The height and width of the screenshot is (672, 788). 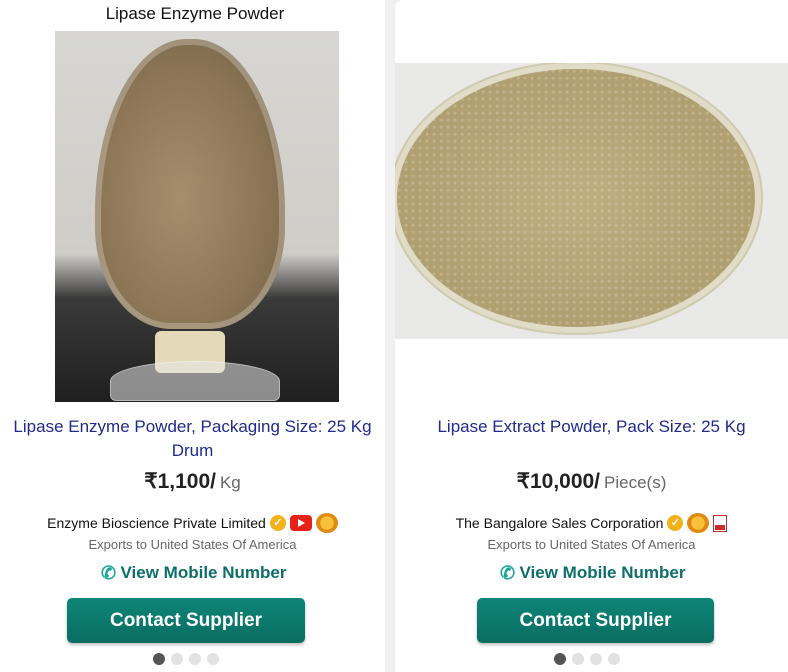 I want to click on powder-bottle, so click(x=190, y=184).